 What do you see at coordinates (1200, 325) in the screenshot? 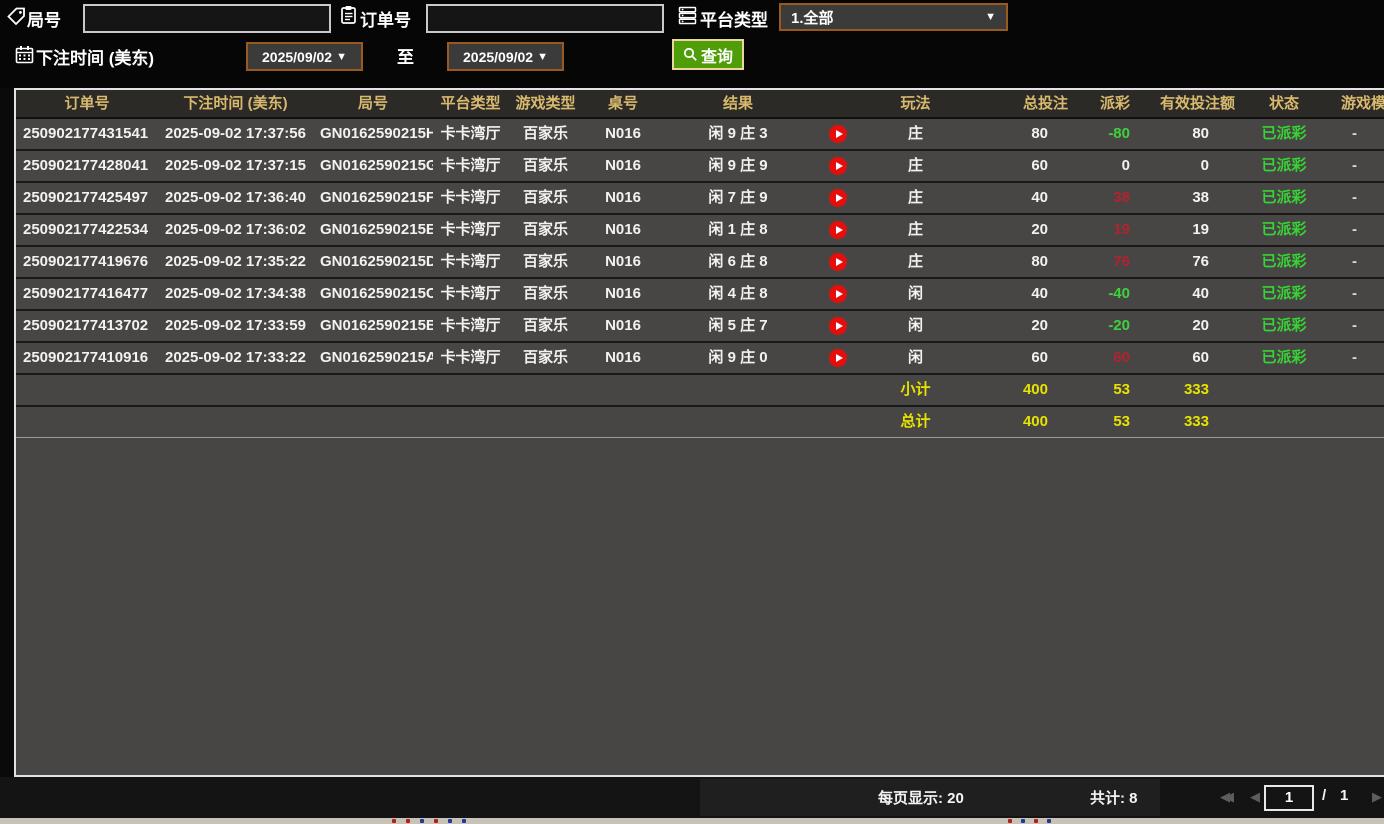
I see `cell-valid-bet: 20` at bounding box center [1200, 325].